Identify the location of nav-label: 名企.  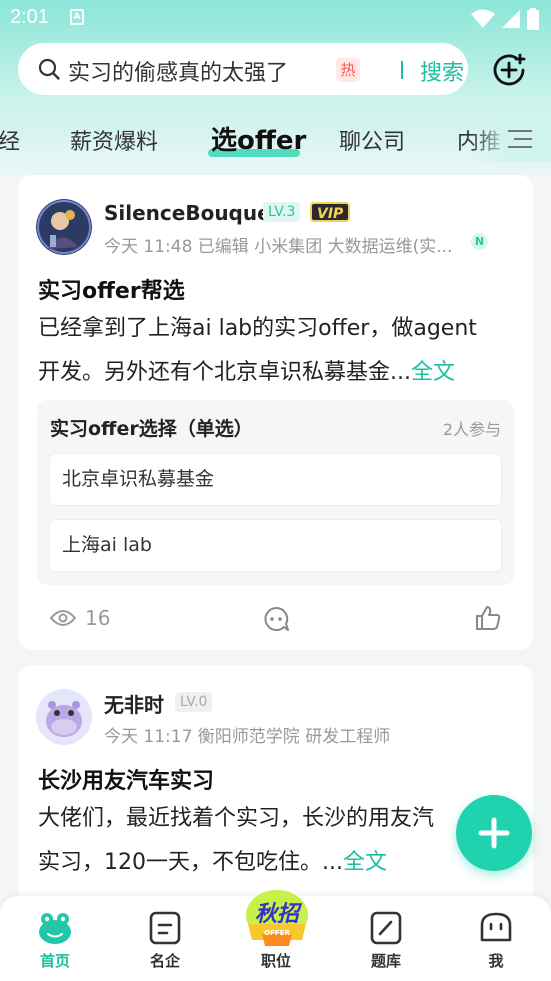
(164, 961).